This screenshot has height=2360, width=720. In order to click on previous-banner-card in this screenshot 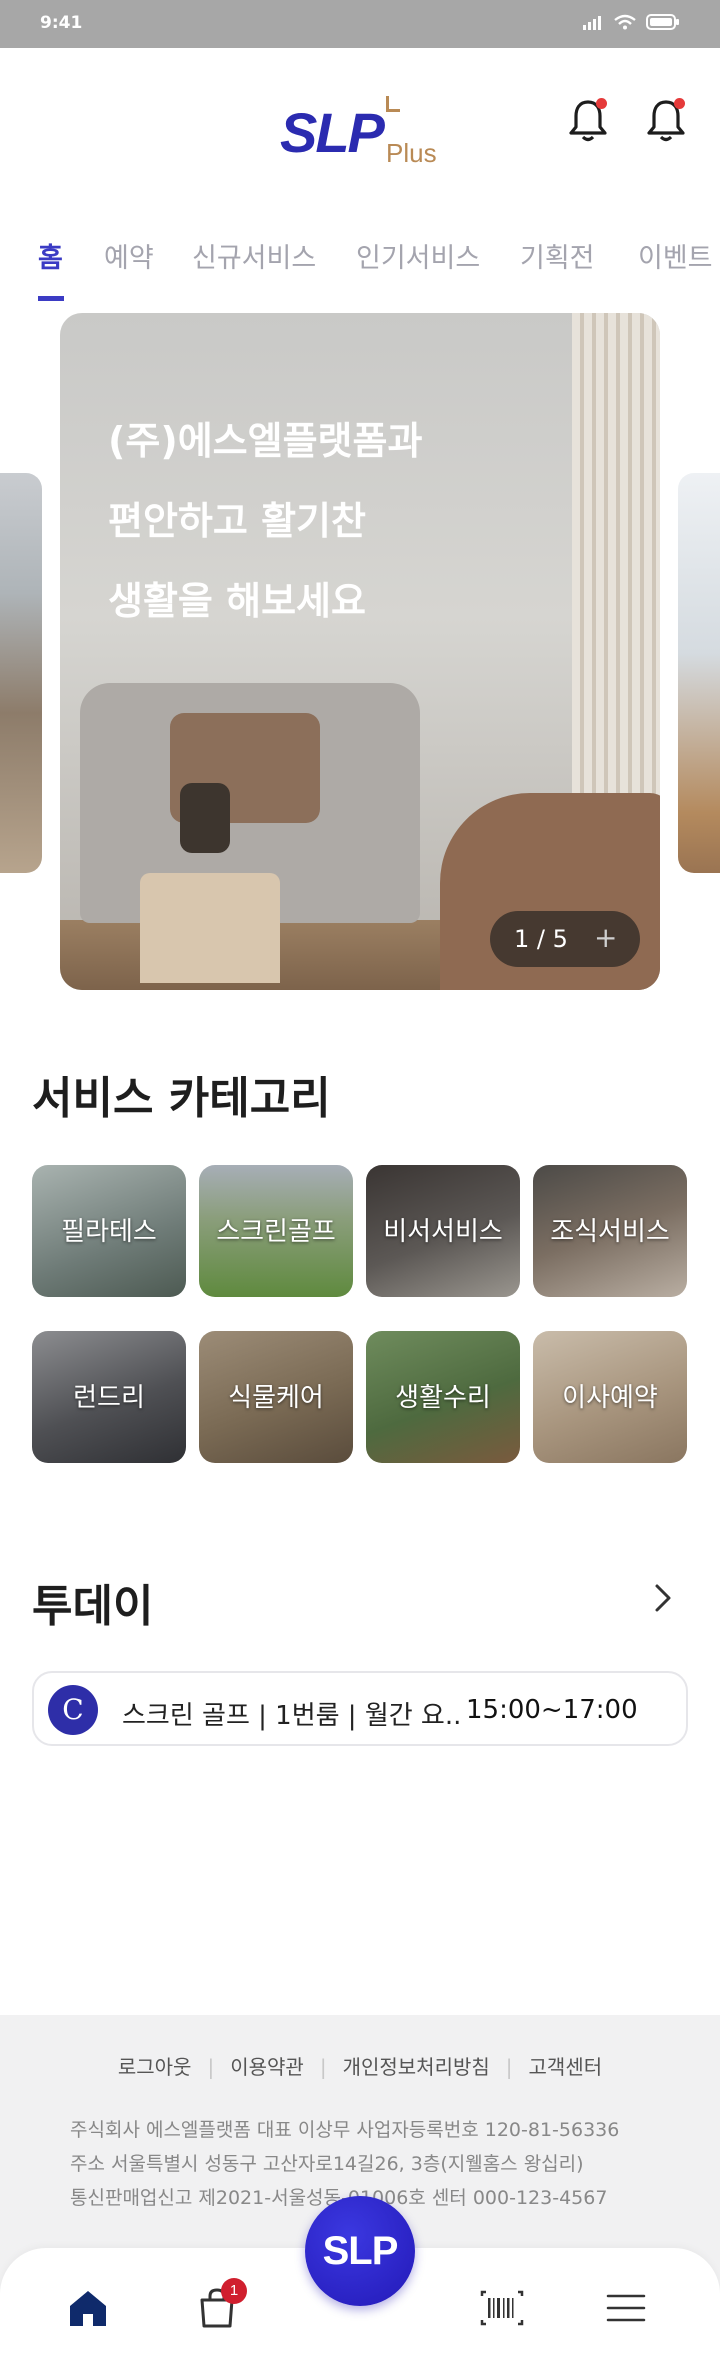, I will do `click(21, 673)`.